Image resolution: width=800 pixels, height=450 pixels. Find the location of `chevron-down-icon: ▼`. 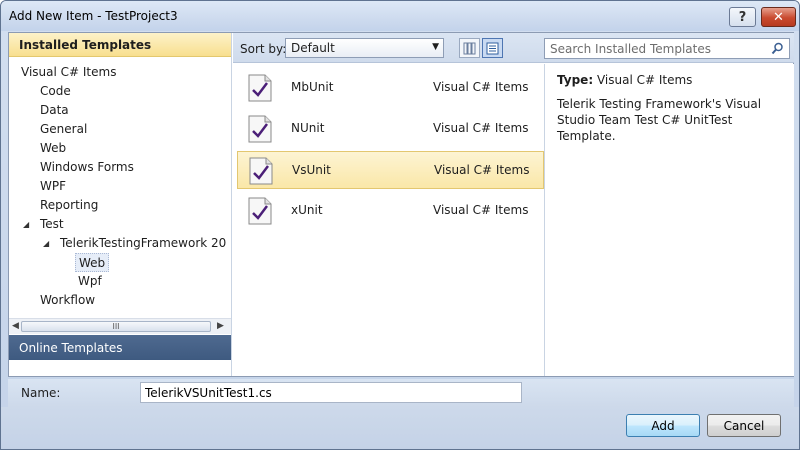

chevron-down-icon: ▼ is located at coordinates (435, 47).